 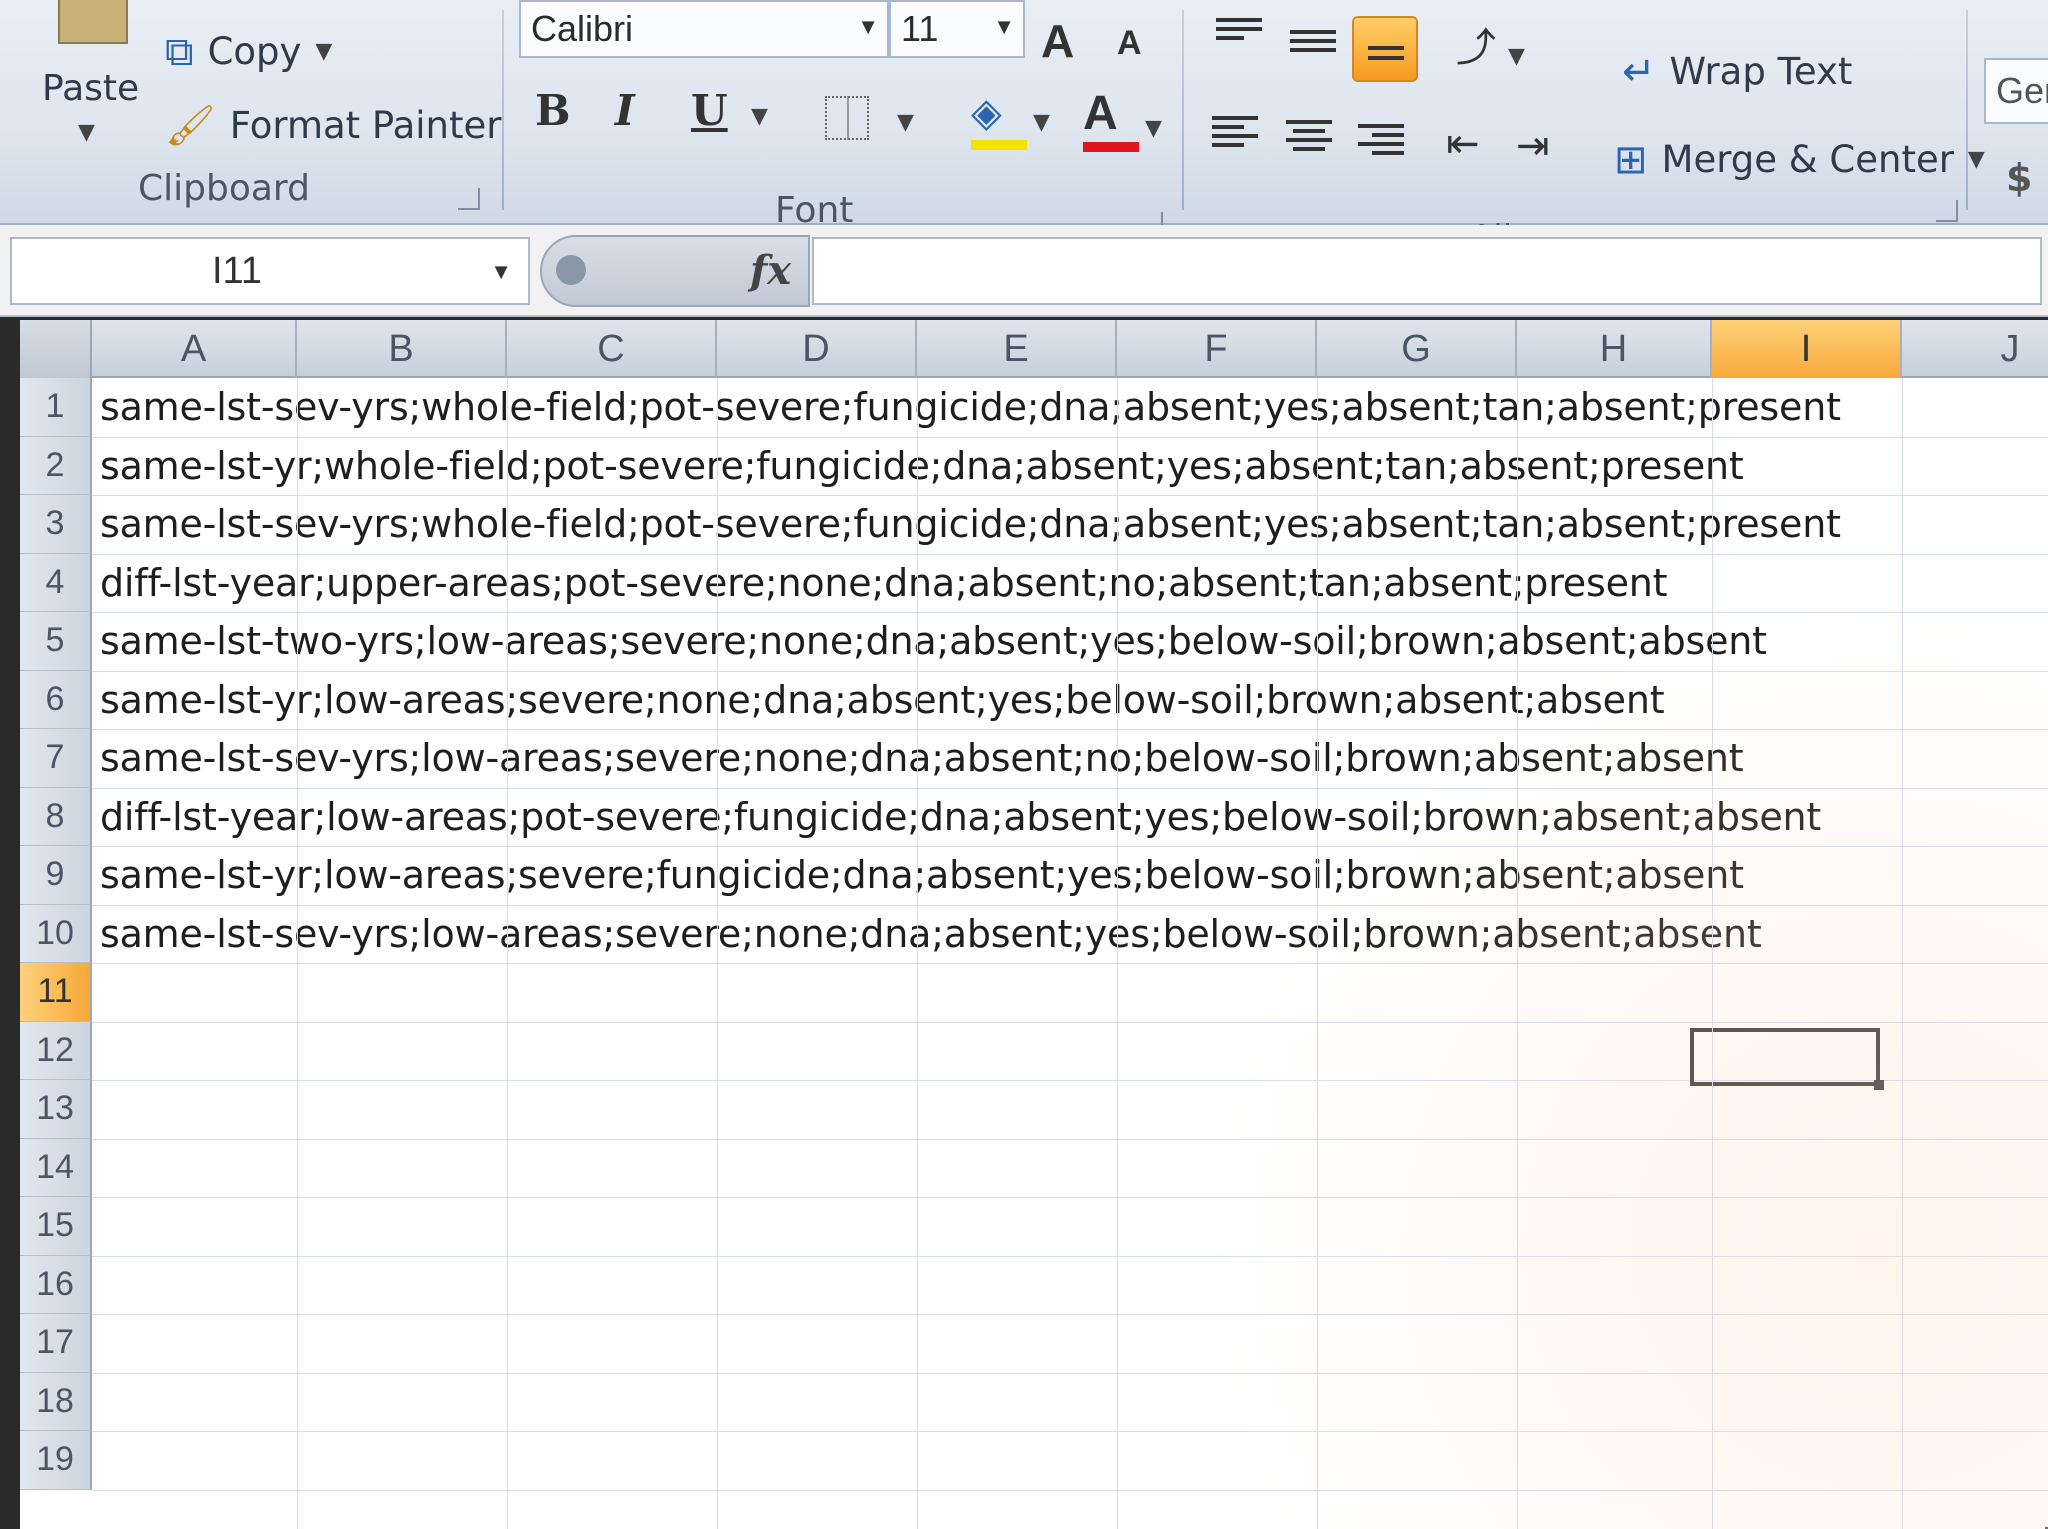 What do you see at coordinates (1737, 71) in the screenshot?
I see `wrap-text-button: ↵ Wrap Text` at bounding box center [1737, 71].